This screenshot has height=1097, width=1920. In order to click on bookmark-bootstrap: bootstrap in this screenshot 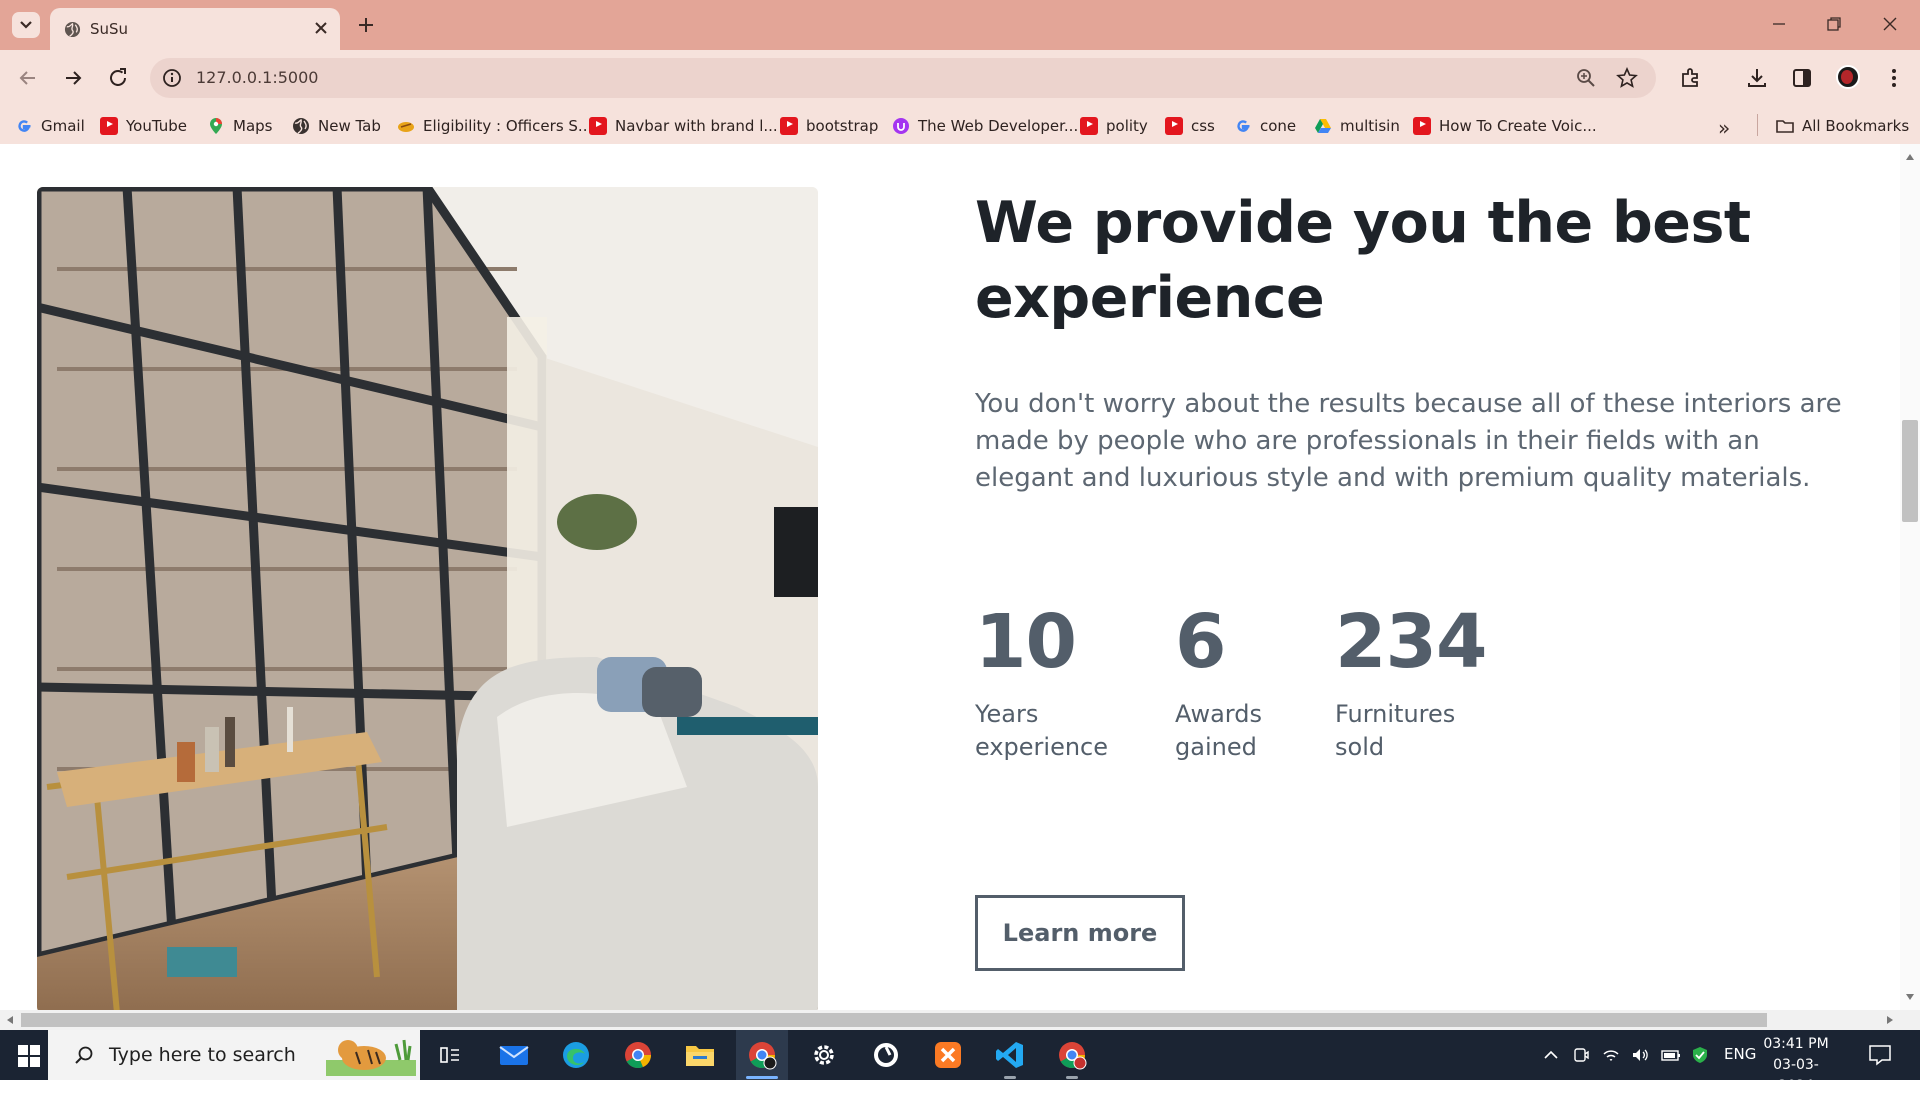, I will do `click(829, 126)`.